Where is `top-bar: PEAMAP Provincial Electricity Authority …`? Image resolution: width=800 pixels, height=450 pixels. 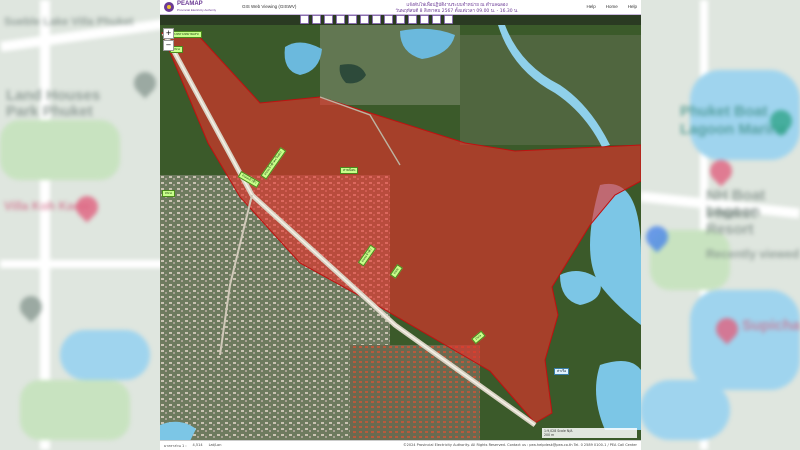 top-bar: PEAMAP Provincial Electricity Authority … is located at coordinates (400, 7).